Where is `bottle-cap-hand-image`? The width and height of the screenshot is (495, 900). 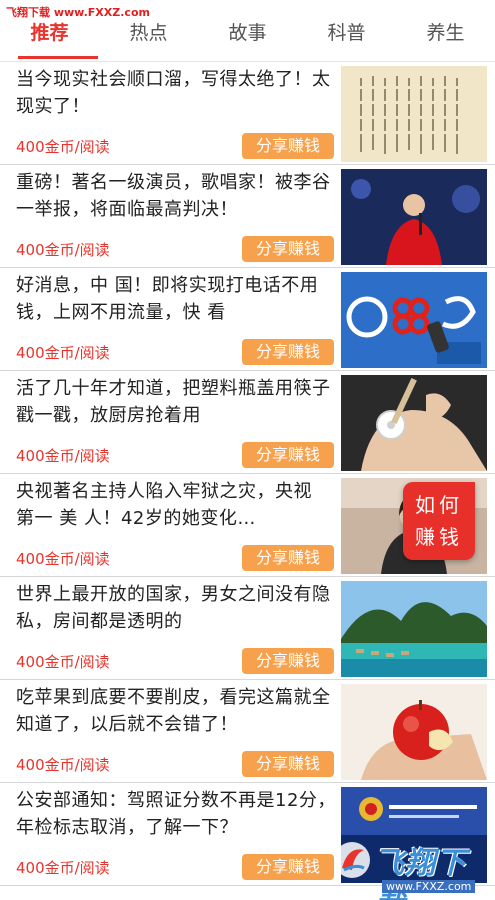 bottle-cap-hand-image is located at coordinates (414, 423).